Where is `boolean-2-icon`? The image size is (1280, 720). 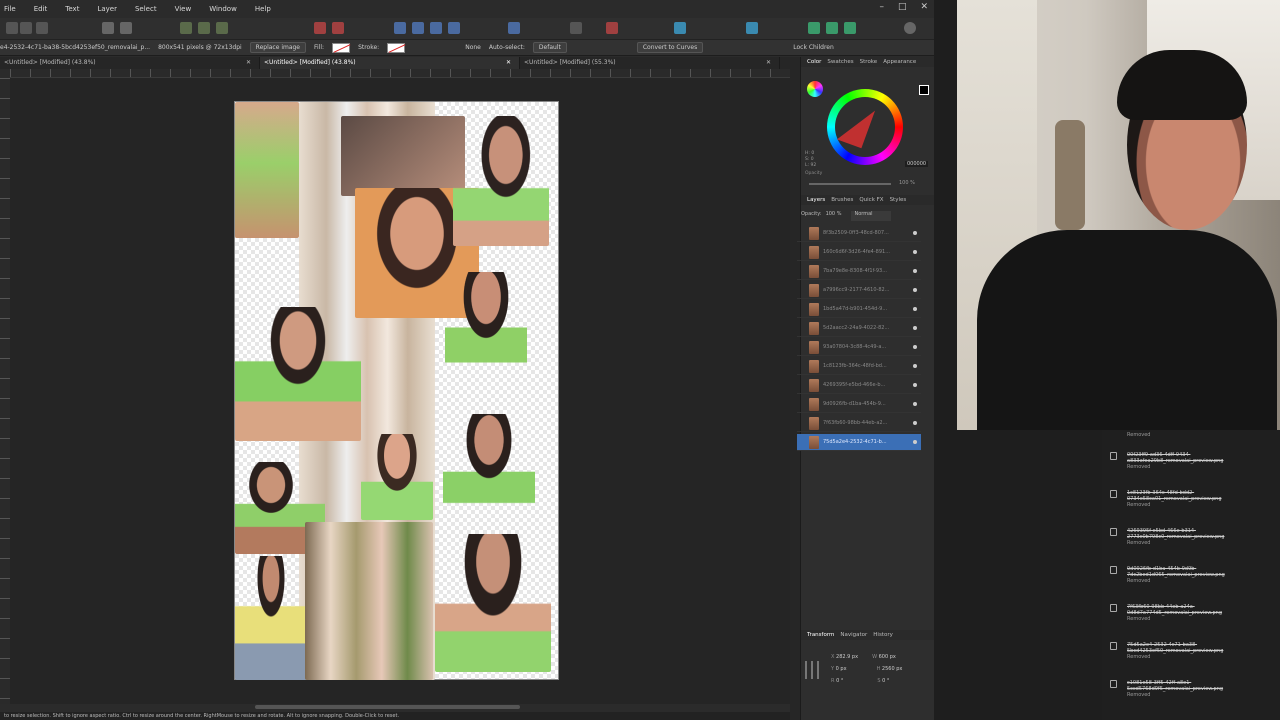 boolean-2-icon is located at coordinates (338, 28).